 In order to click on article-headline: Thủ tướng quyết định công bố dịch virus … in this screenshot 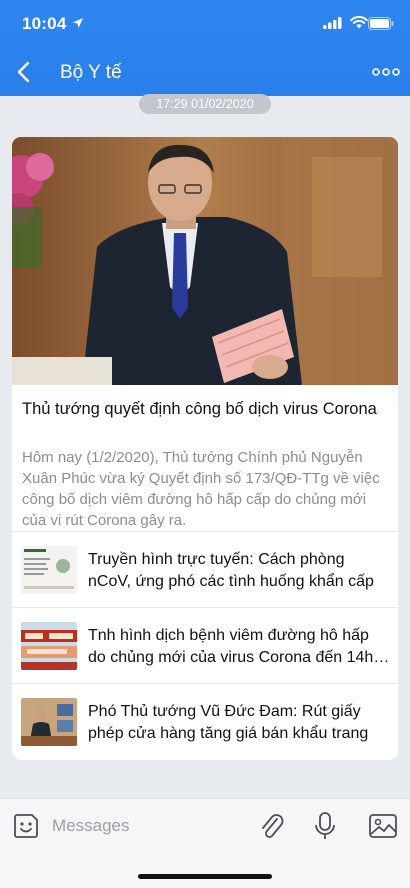, I will do `click(202, 409)`.